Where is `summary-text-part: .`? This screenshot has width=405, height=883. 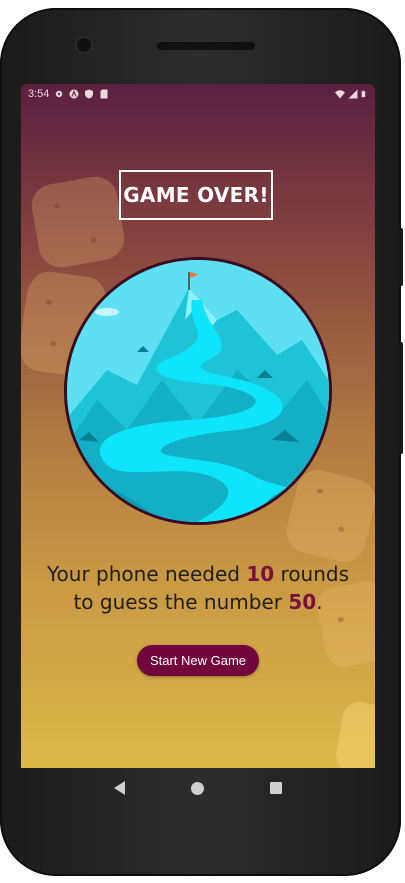
summary-text-part: . is located at coordinates (319, 602).